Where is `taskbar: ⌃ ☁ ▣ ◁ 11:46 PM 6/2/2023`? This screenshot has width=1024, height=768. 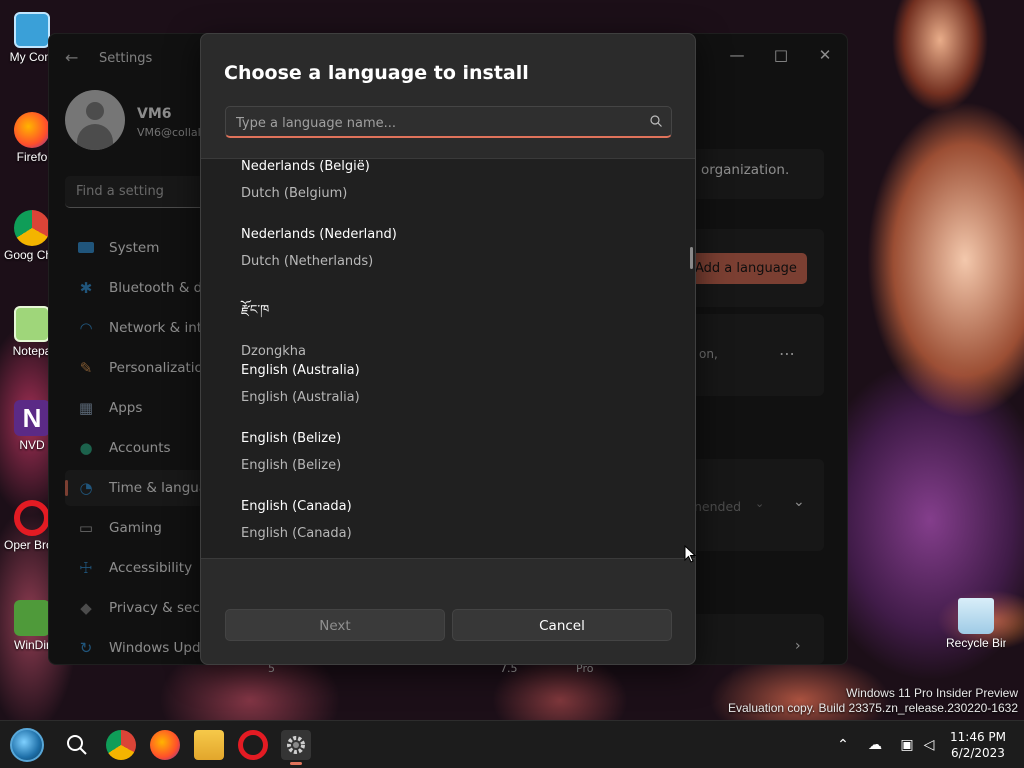 taskbar: ⌃ ☁ ▣ ◁ 11:46 PM 6/2/2023 is located at coordinates (512, 744).